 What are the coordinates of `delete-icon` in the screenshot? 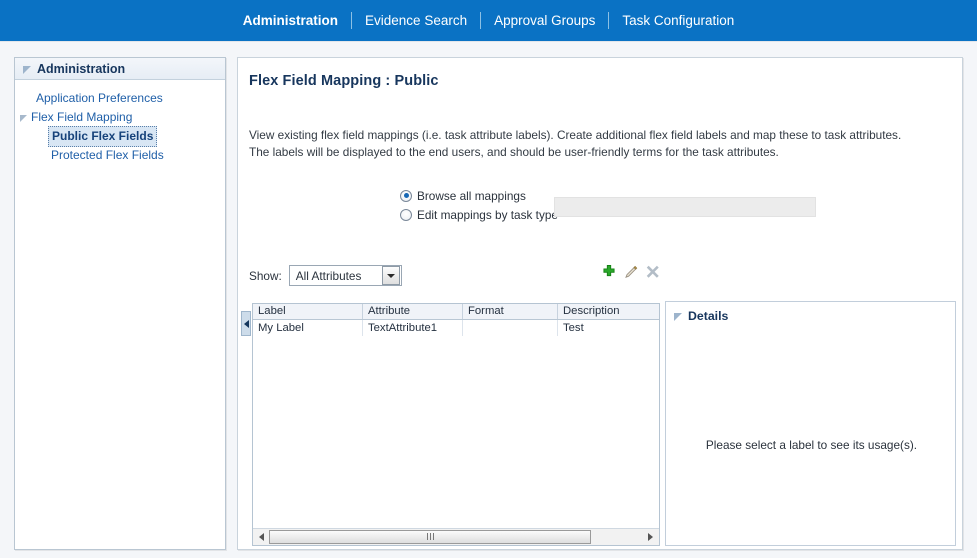 It's located at (652, 271).